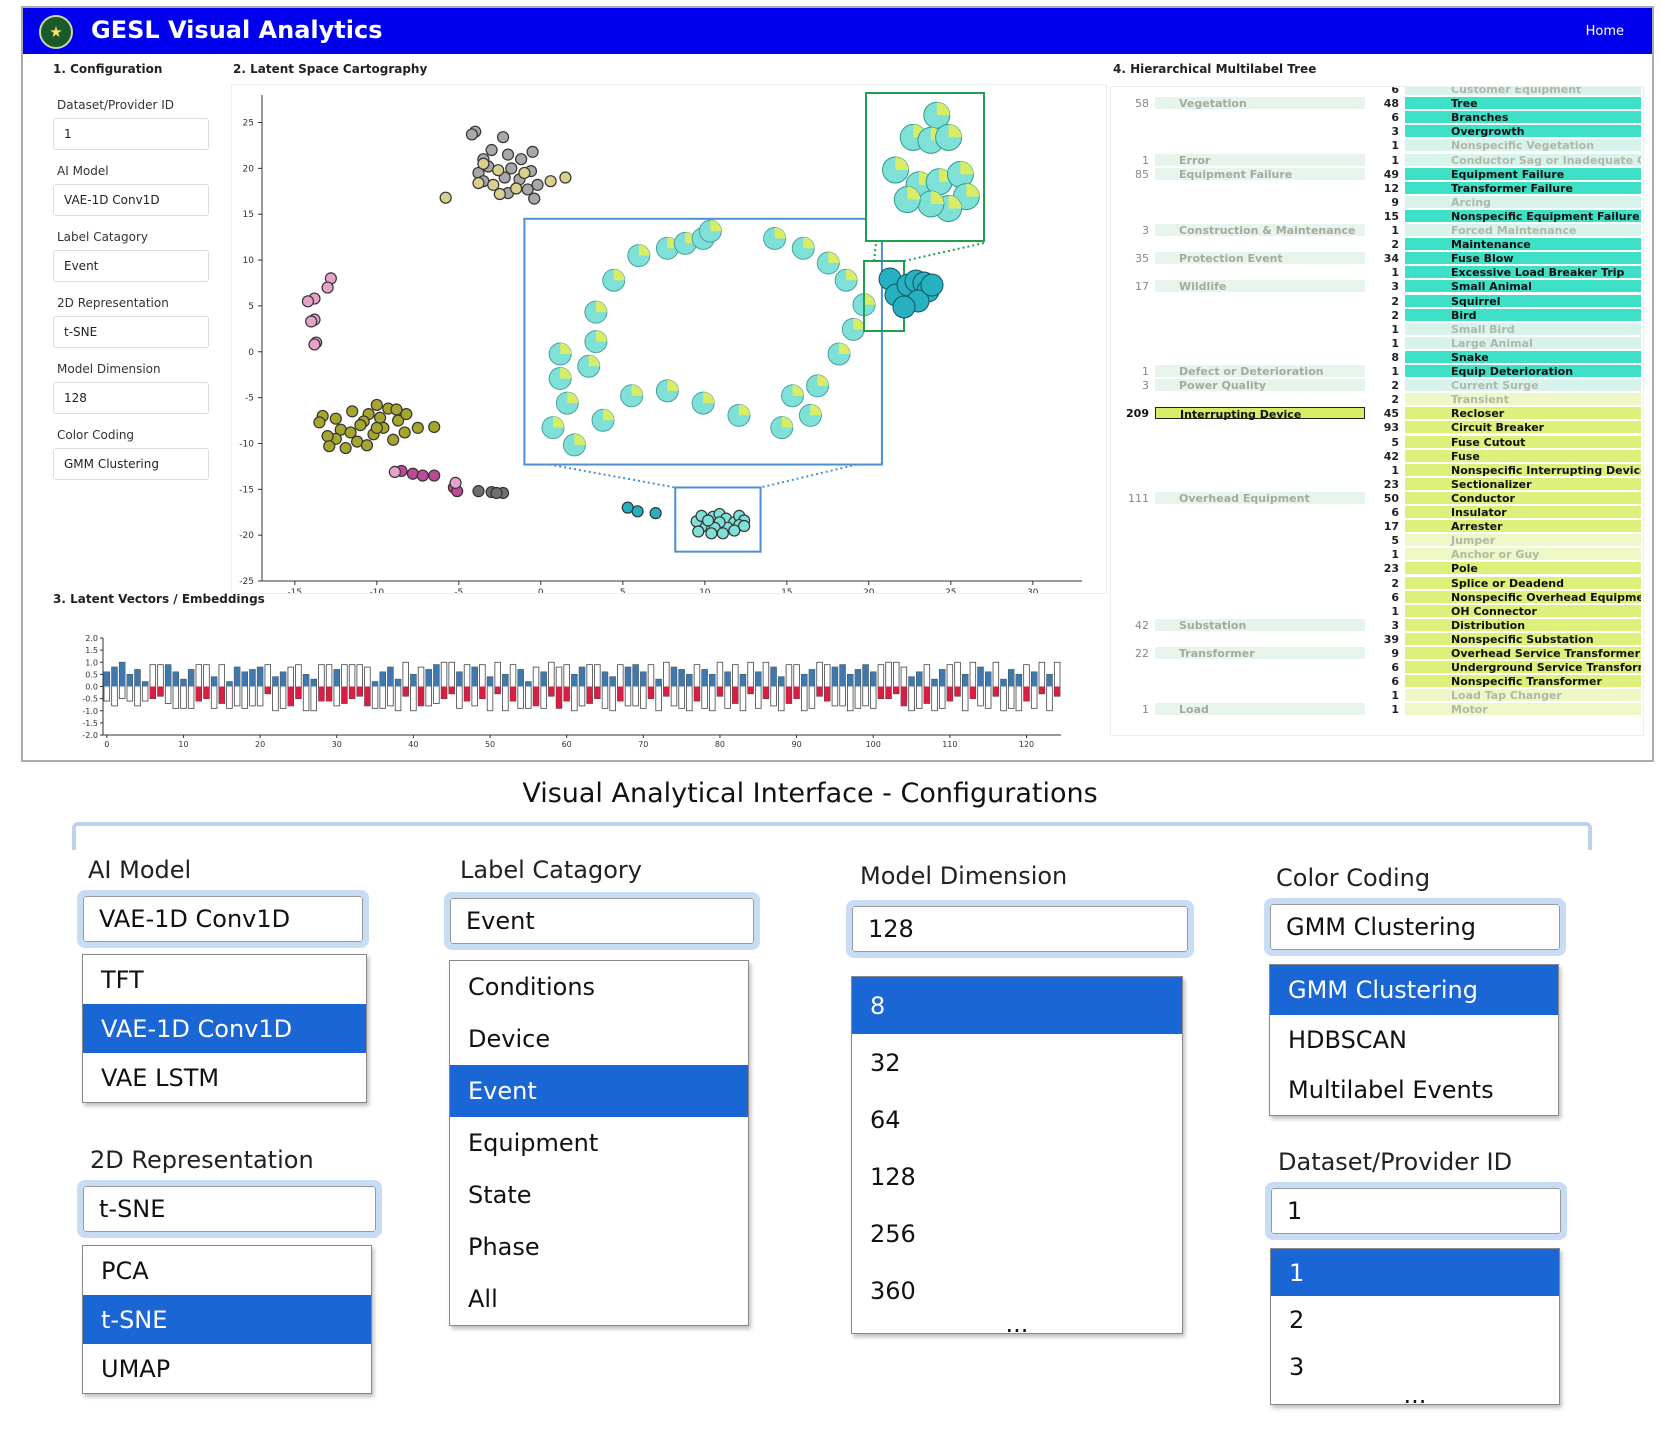 The height and width of the screenshot is (1432, 1661). Describe the element at coordinates (1377, 498) in the screenshot. I see `tree-child-row: 50 Conductor` at that location.